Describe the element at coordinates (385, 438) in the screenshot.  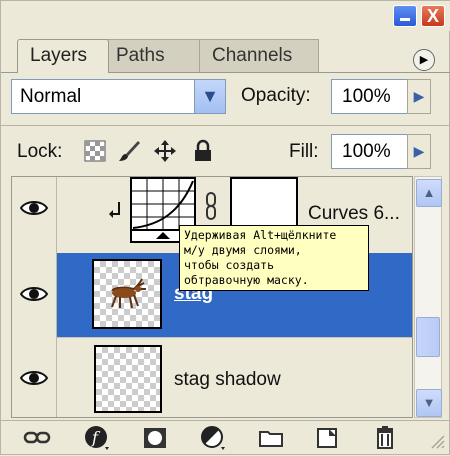
I see `trash-icon` at that location.